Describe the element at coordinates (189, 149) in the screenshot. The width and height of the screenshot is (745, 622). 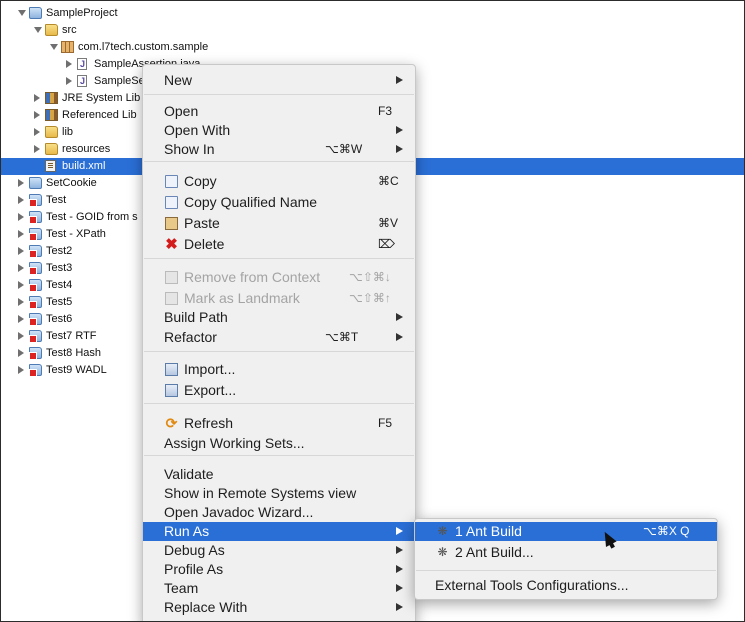
I see `menu-item-label: Show In` at that location.